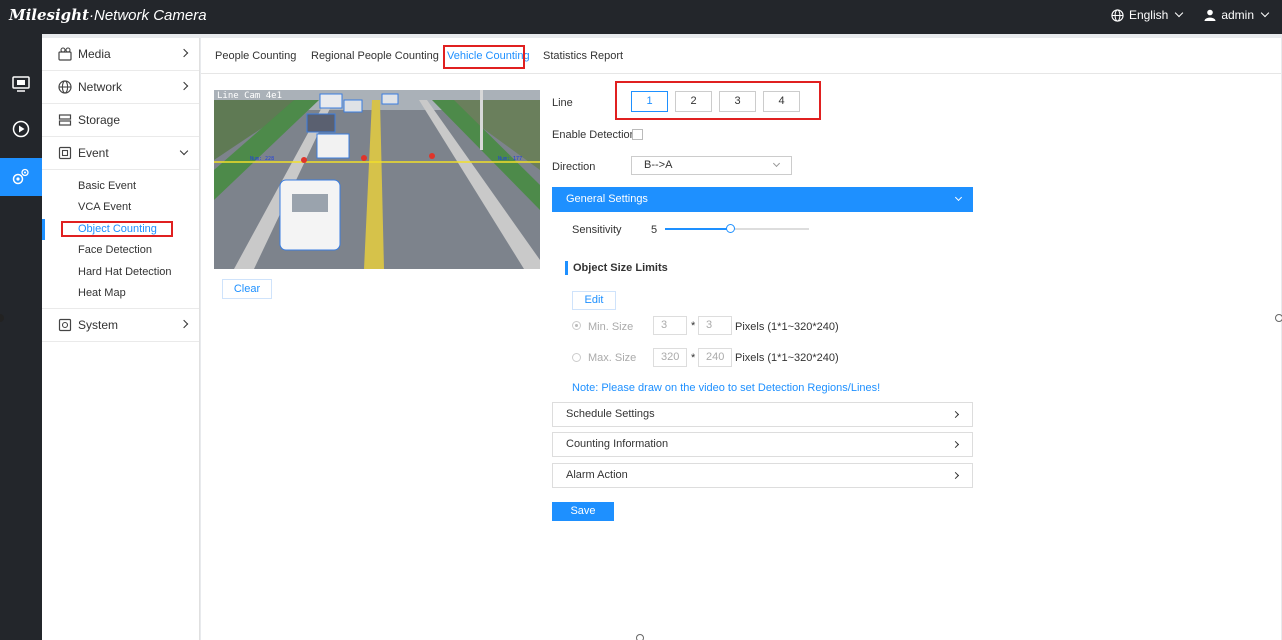  What do you see at coordinates (583, 511) in the screenshot?
I see `save-button: Save` at bounding box center [583, 511].